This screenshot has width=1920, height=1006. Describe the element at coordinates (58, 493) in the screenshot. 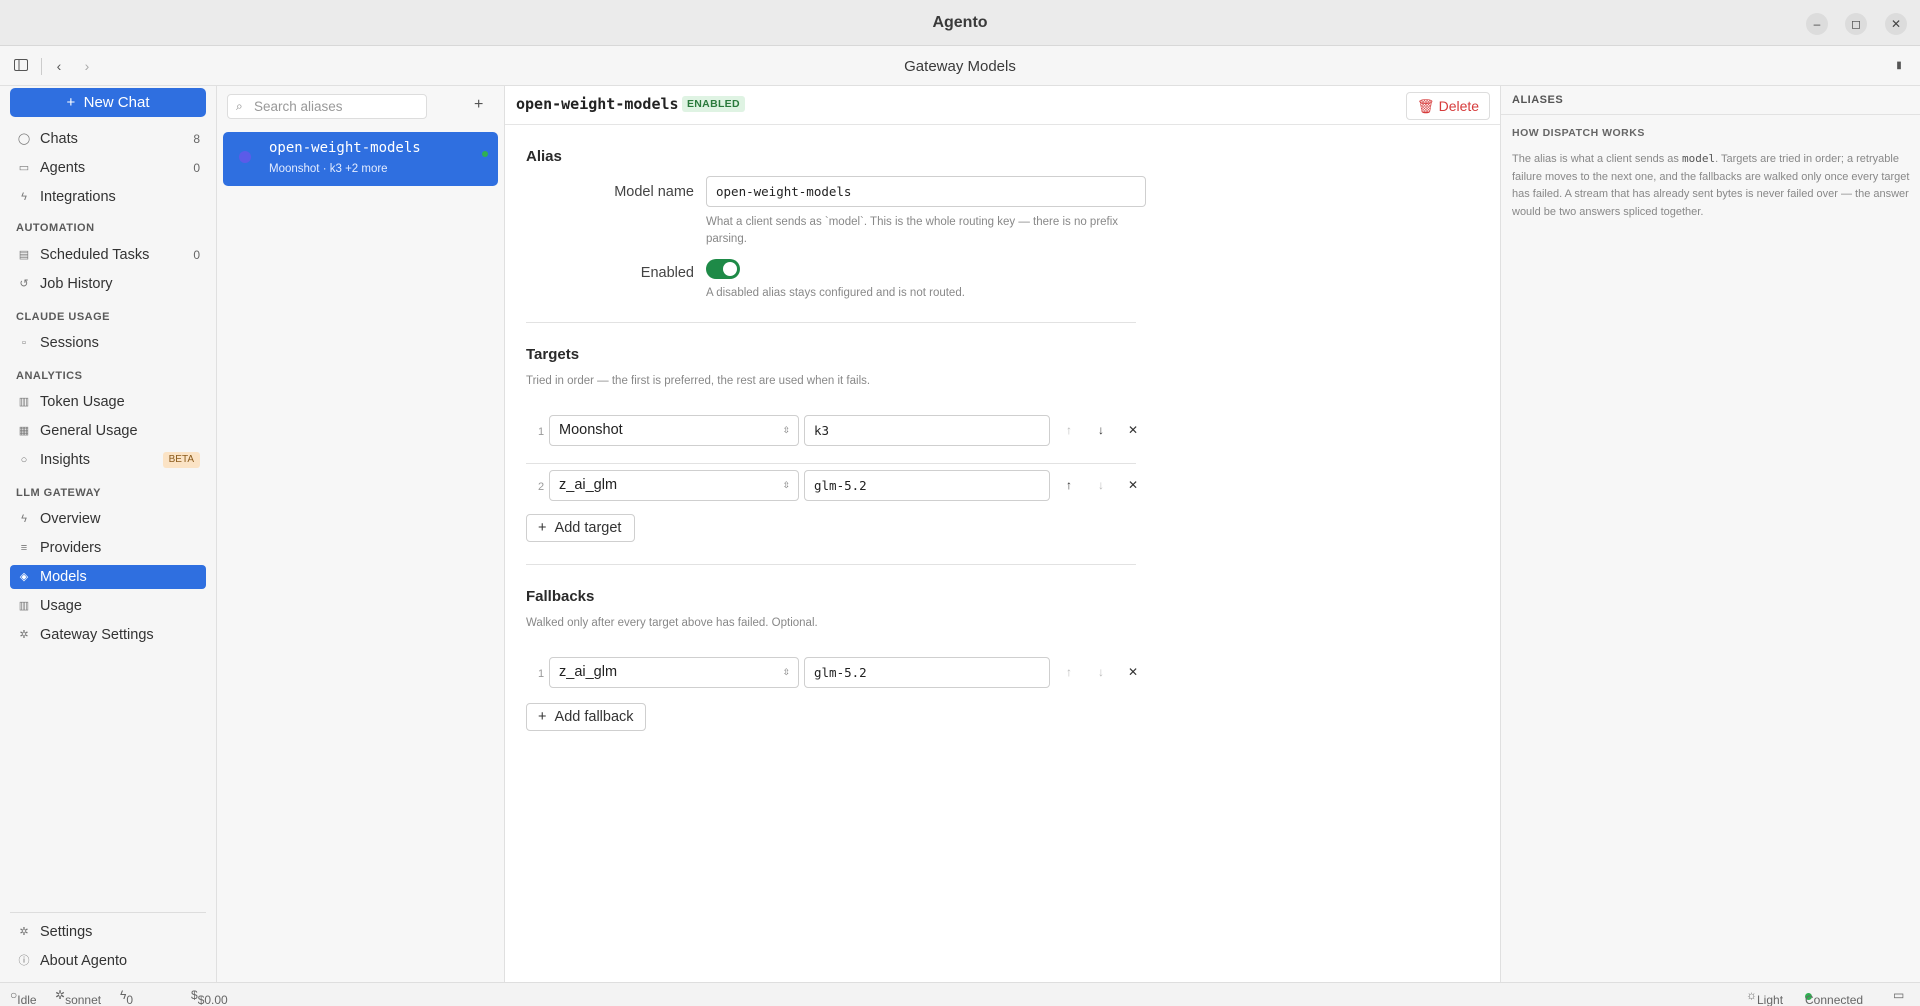

I see `section-llm-gateway: LLM GATEWAY` at that location.